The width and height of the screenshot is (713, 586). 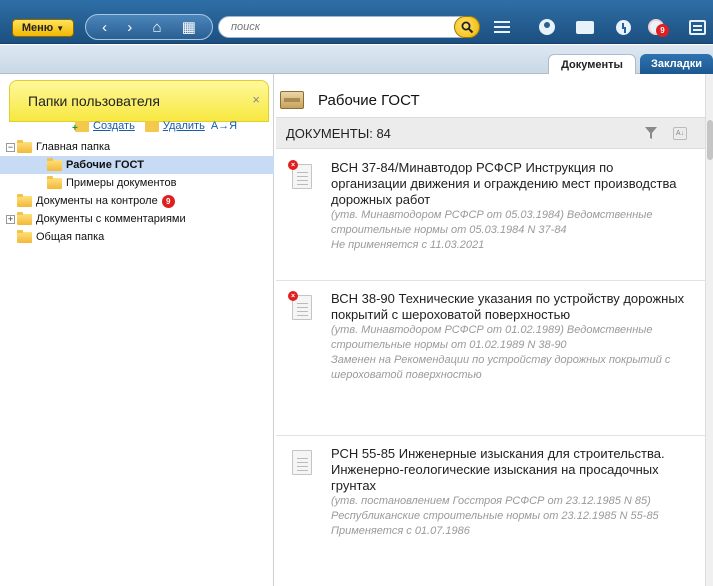 What do you see at coordinates (10, 147) in the screenshot?
I see `collapse-icon: −` at bounding box center [10, 147].